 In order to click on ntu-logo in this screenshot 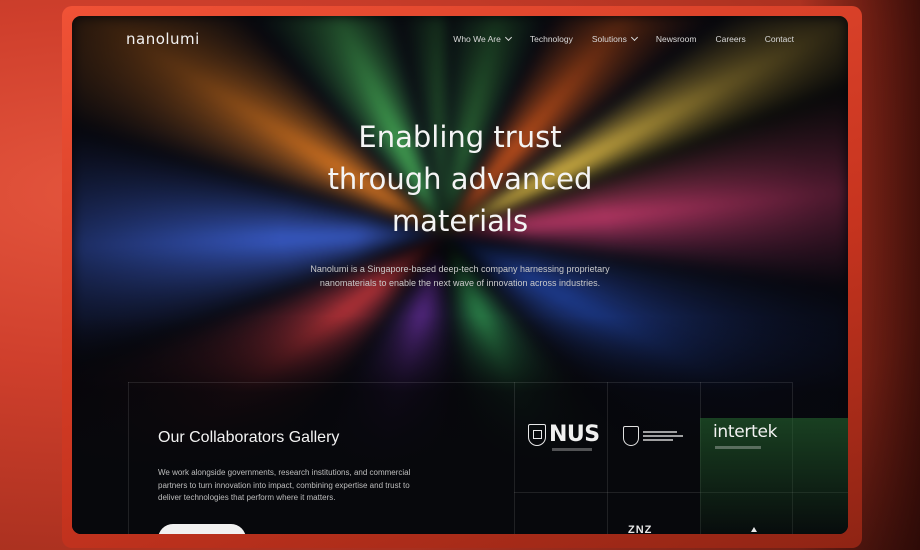, I will do `click(653, 436)`.